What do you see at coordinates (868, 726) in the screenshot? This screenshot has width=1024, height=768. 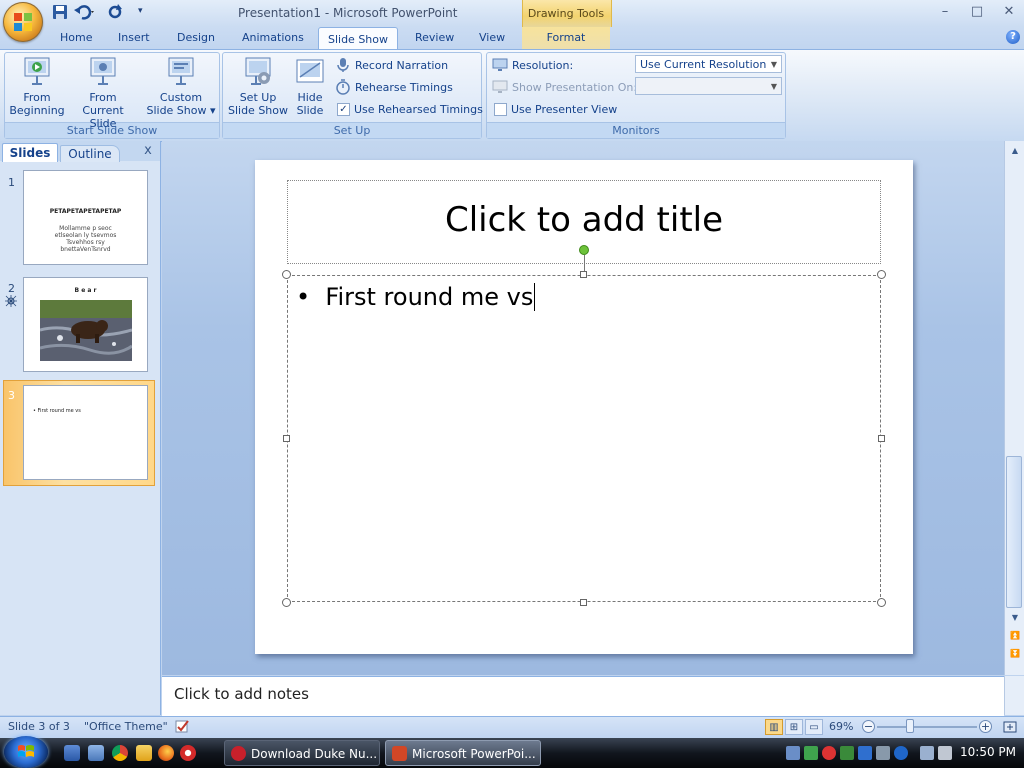 I see `zoom-out-icon: −` at bounding box center [868, 726].